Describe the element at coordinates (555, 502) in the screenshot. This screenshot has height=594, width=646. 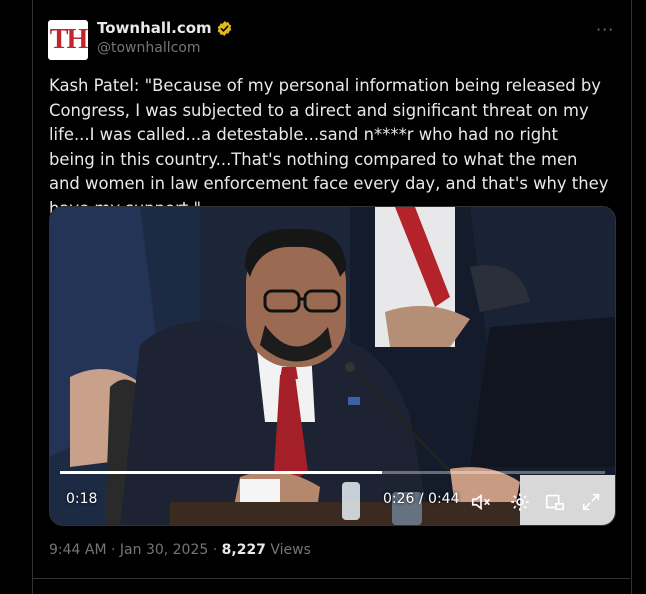
I see `pip-icon` at that location.